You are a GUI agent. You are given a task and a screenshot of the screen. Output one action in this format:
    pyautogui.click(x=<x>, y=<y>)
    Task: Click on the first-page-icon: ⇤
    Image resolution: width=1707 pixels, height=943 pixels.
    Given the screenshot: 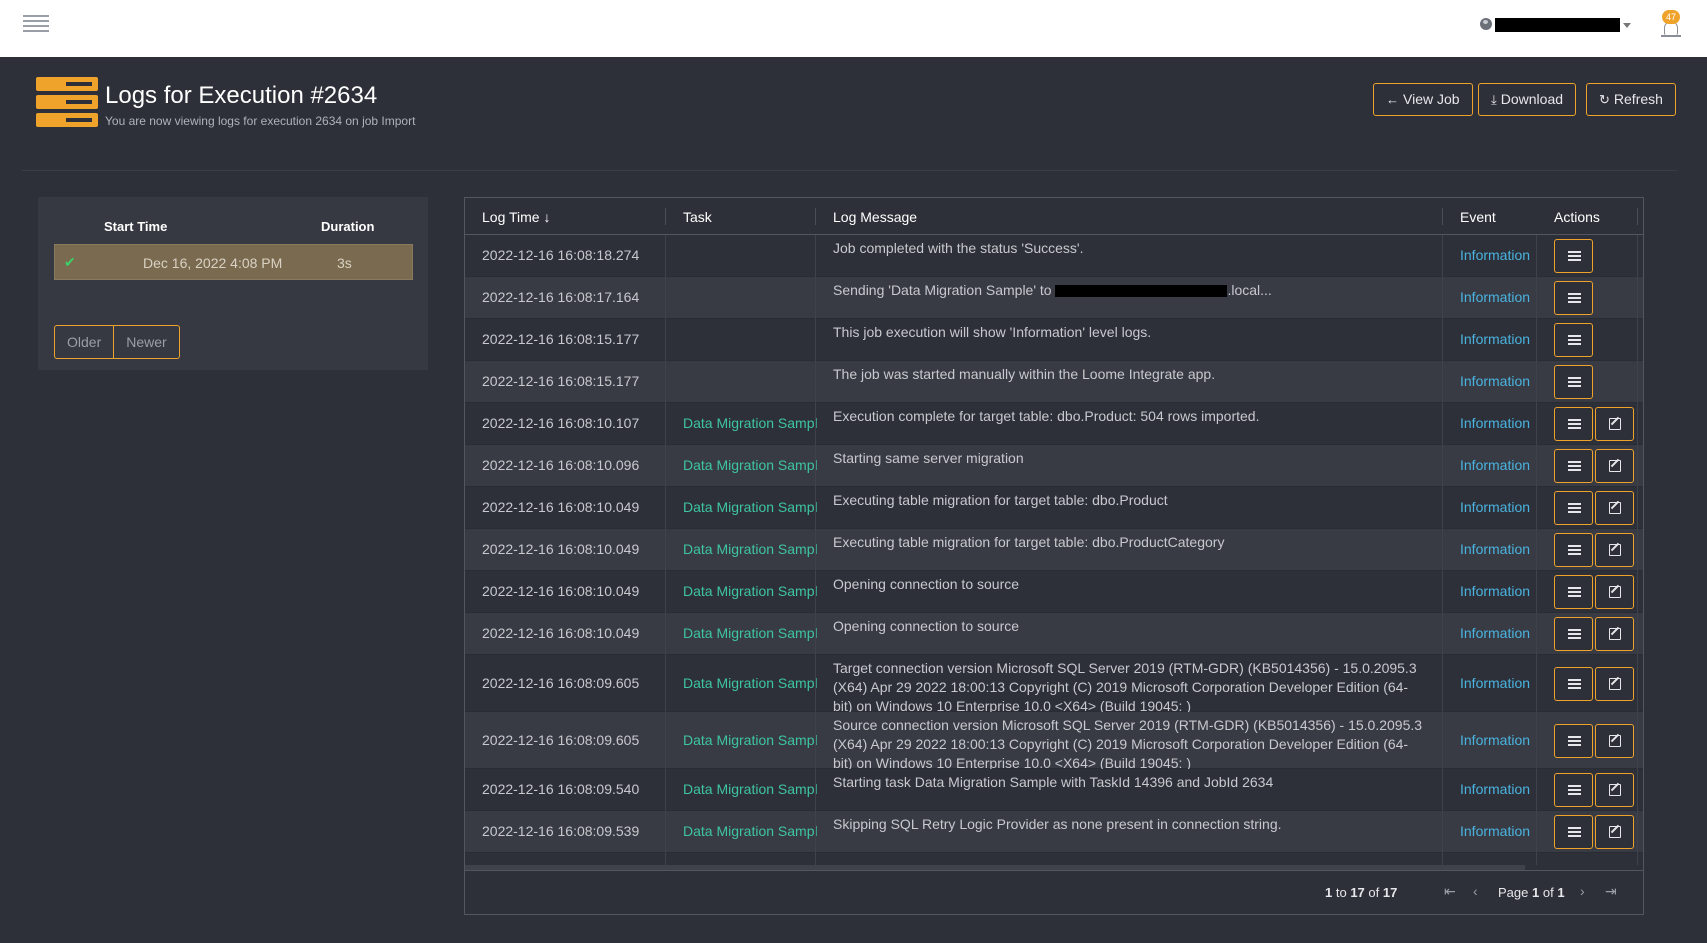 What is the action you would take?
    pyautogui.click(x=1450, y=891)
    